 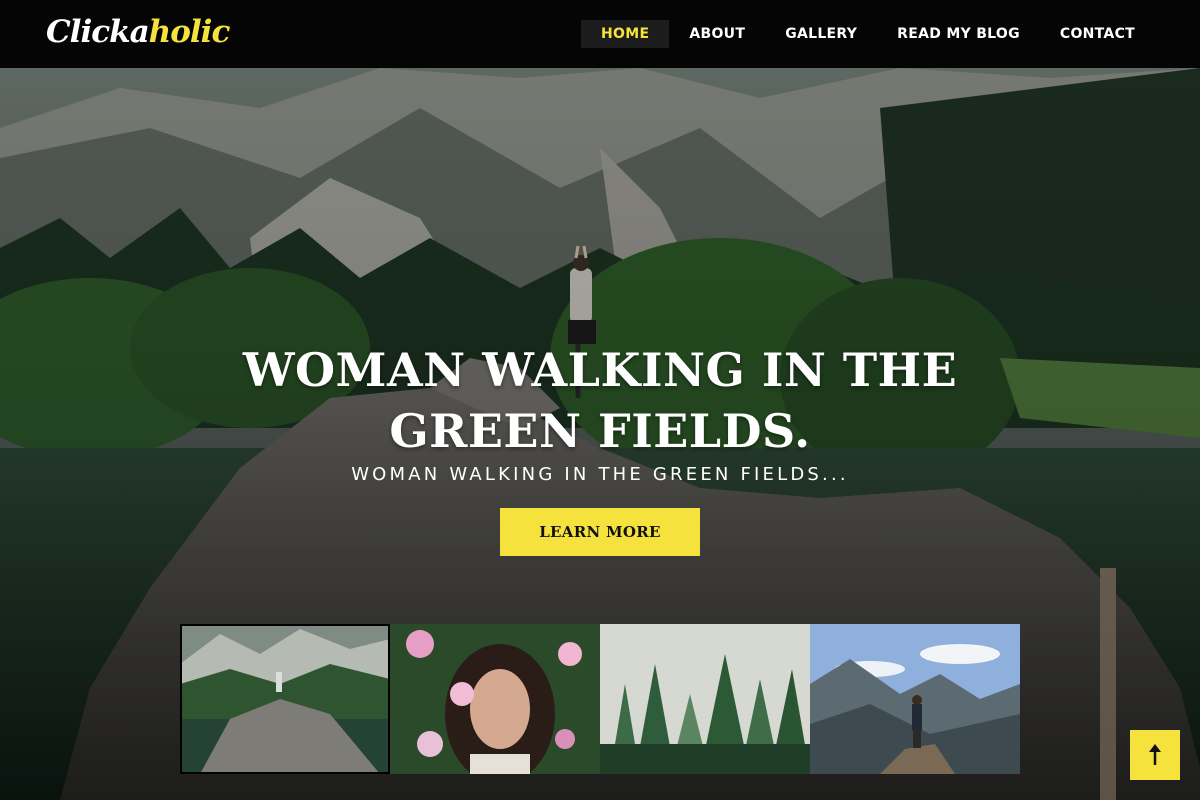 I want to click on thumbnail-hiker-peak, so click(x=915, y=699).